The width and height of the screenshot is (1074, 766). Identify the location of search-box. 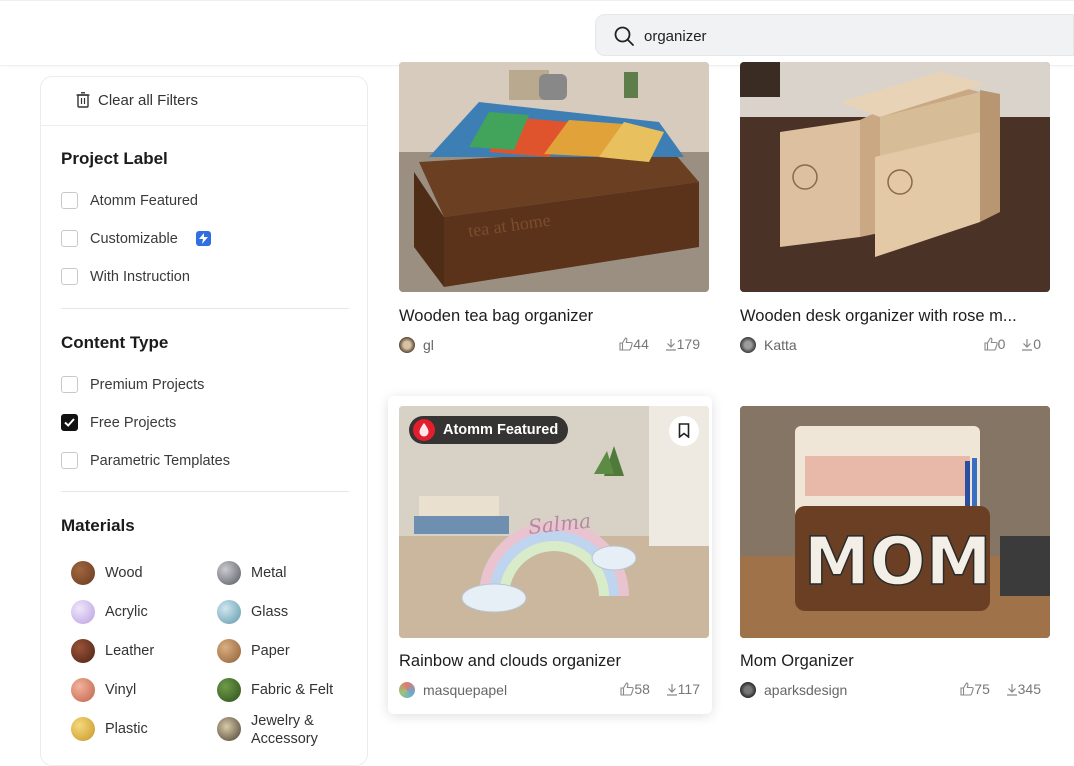
(834, 35).